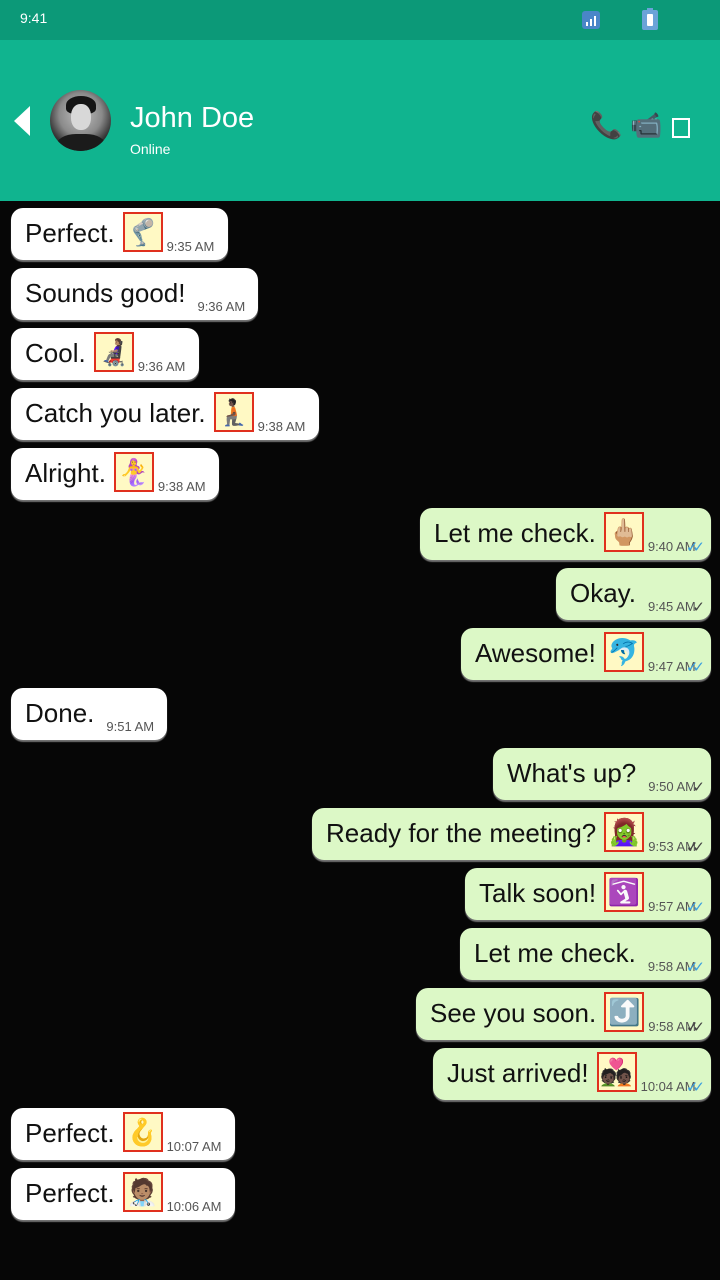  I want to click on contact-name: John Doe, so click(192, 118).